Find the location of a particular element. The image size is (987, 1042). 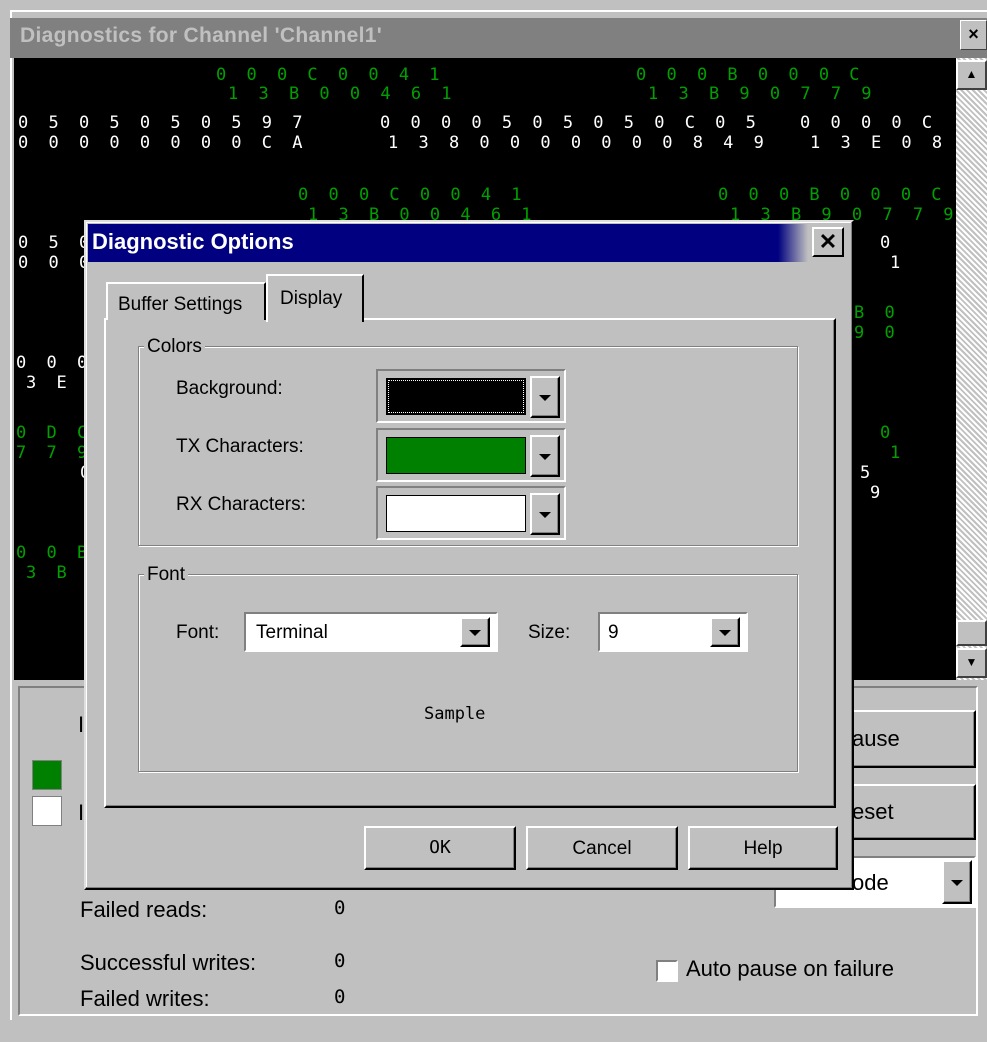

terminal-scrollbar: ▲ ▼ is located at coordinates (971, 369).